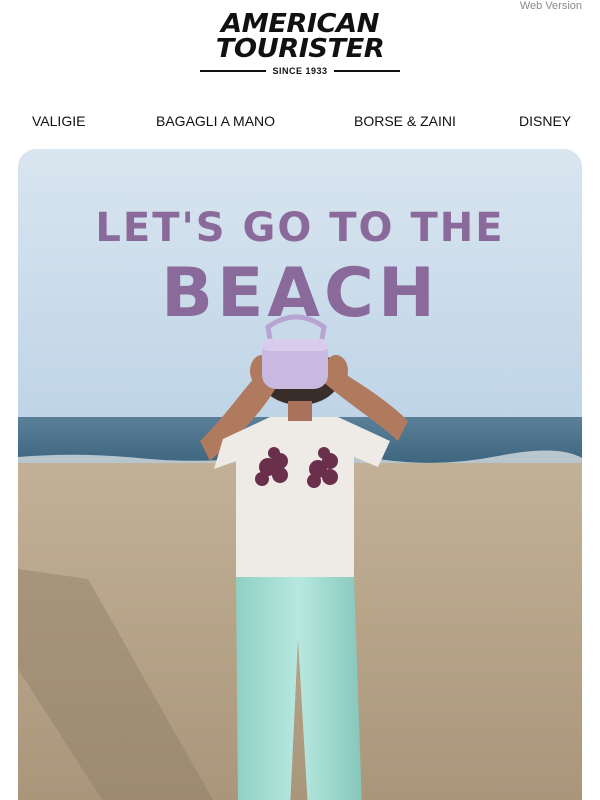 This screenshot has height=800, width=600. What do you see at coordinates (545, 121) in the screenshot?
I see `nav-item-disney: DISNEY` at bounding box center [545, 121].